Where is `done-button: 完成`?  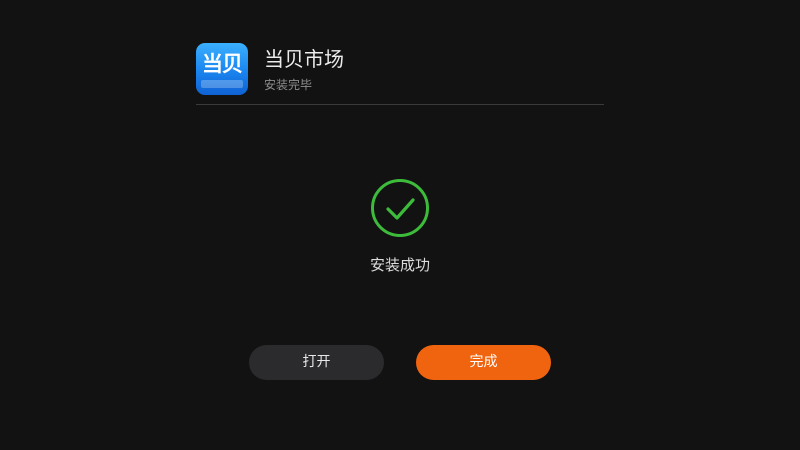 done-button: 完成 is located at coordinates (483, 362).